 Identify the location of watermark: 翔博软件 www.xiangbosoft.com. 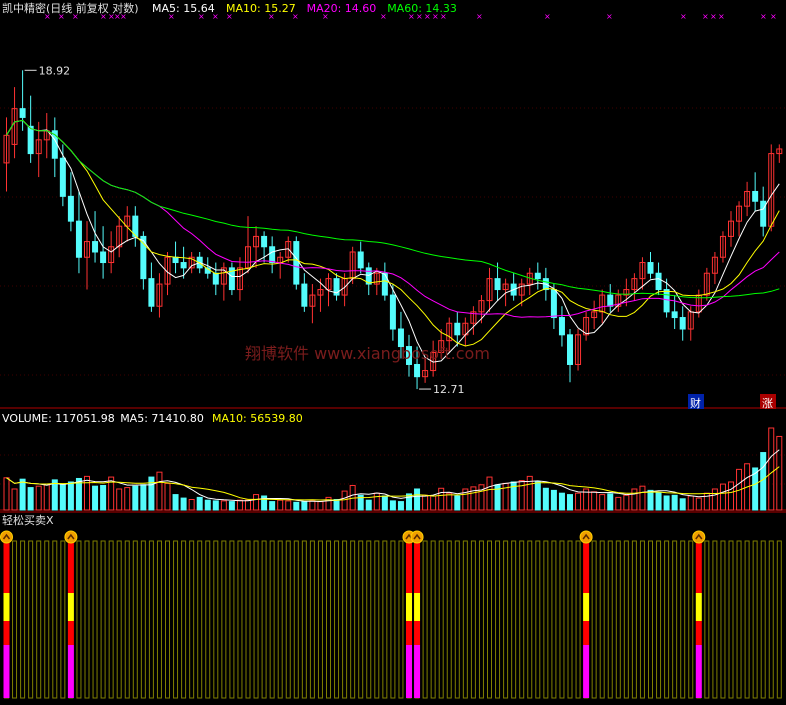
(367, 353).